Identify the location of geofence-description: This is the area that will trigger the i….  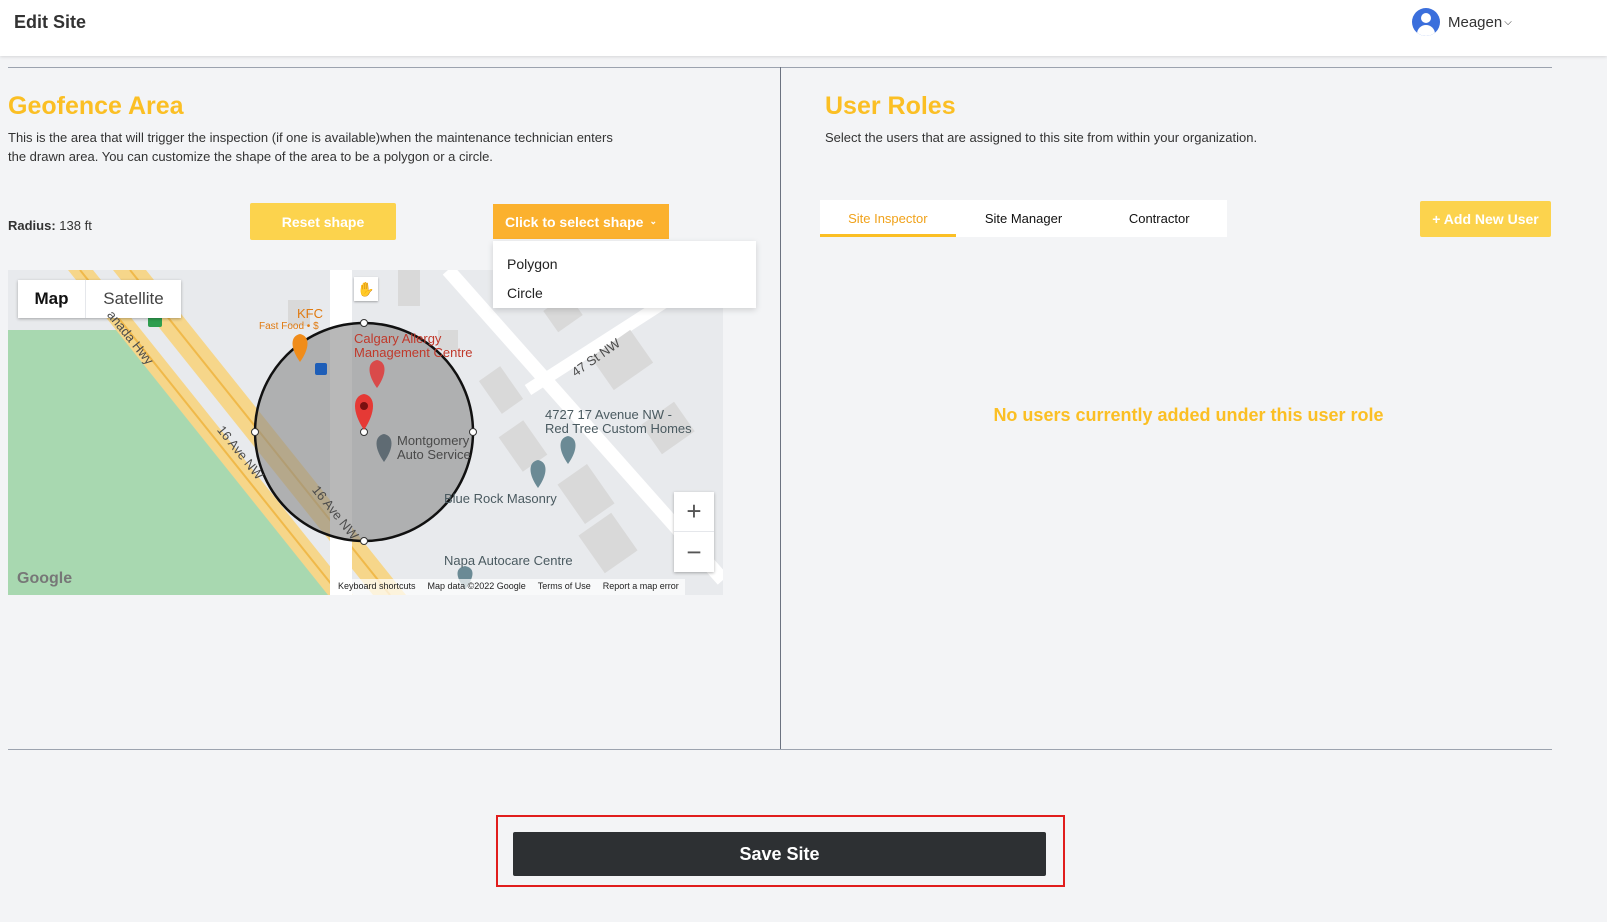
(310, 147).